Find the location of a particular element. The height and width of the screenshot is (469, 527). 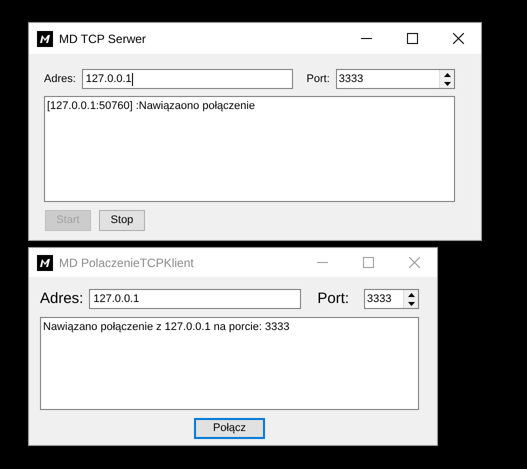

window-title: MD PolaczenieTCPKlient is located at coordinates (127, 263).